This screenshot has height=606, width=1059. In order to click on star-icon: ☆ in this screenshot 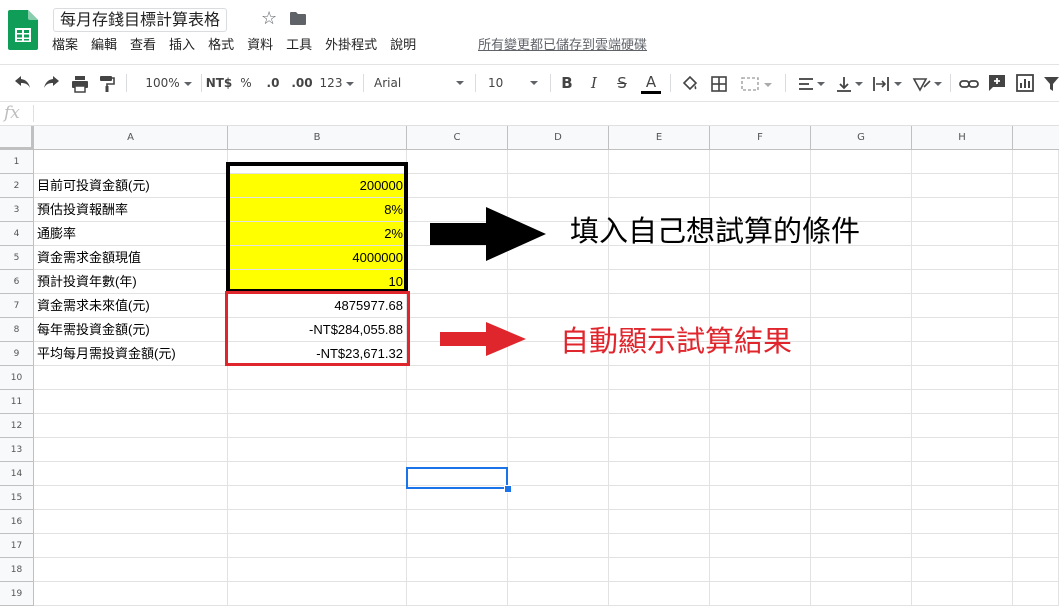, I will do `click(269, 19)`.